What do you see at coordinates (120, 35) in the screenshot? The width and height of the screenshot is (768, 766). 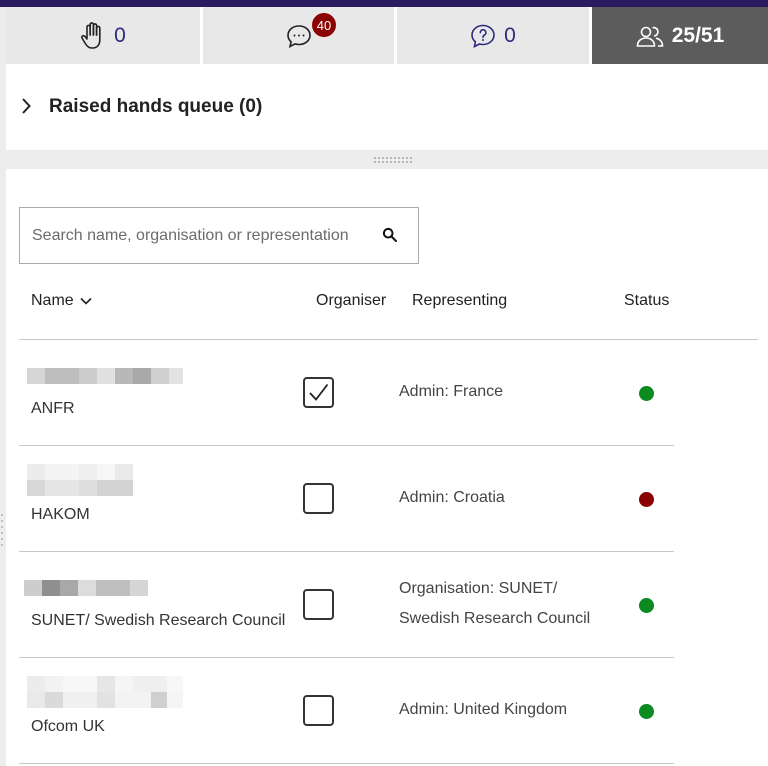 I see `raised-hands-count: 0` at bounding box center [120, 35].